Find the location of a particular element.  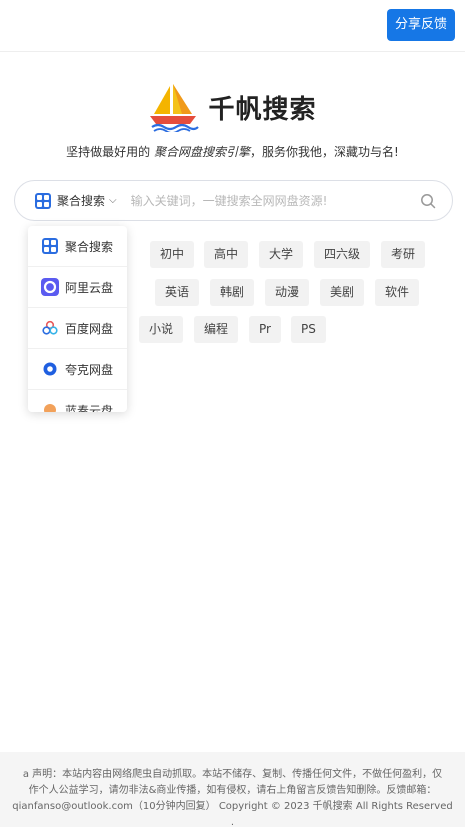

lanzou-icon is located at coordinates (50, 406).